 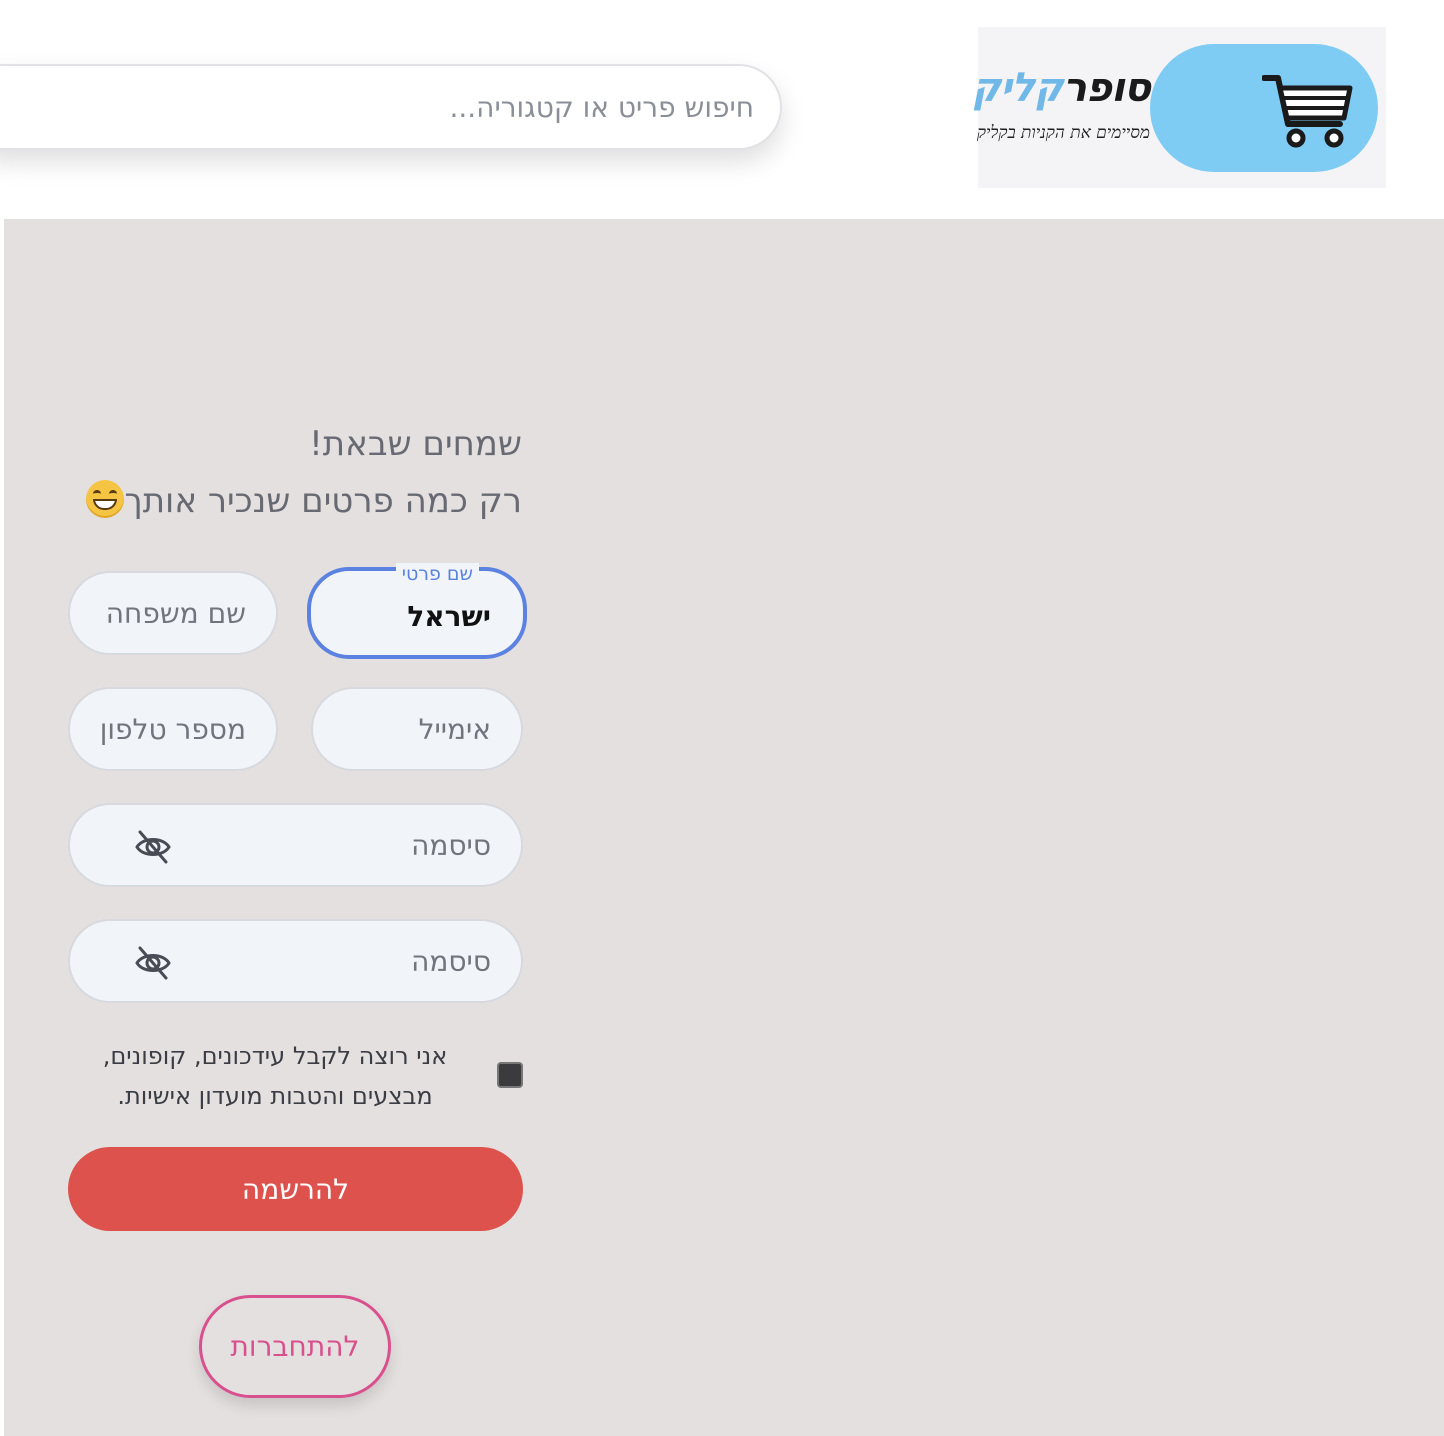 I want to click on grinning-face-emoji, so click(x=105, y=499).